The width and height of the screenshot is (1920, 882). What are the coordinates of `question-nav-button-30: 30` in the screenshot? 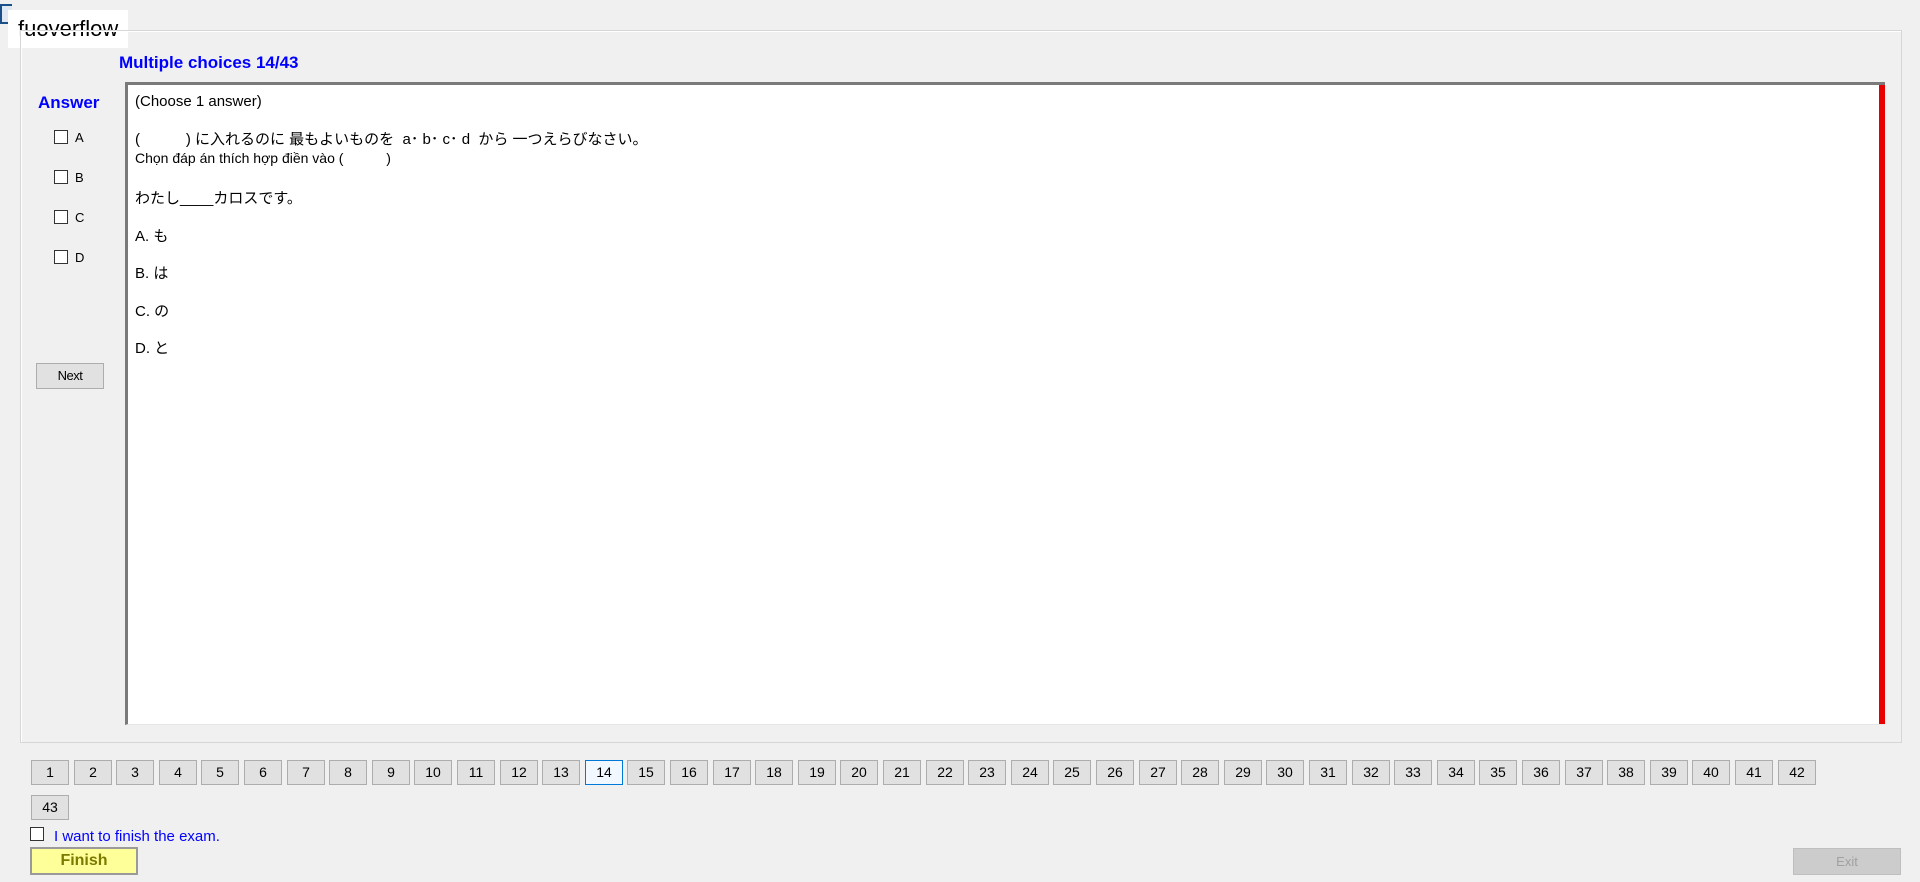 It's located at (1285, 772).